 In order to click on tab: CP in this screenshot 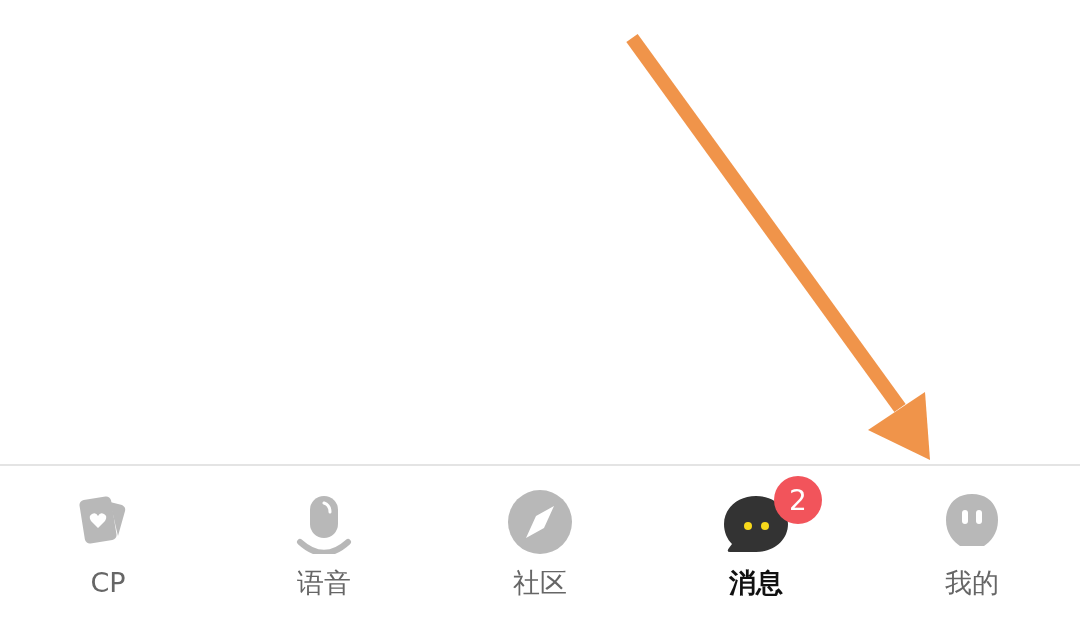, I will do `click(108, 546)`.